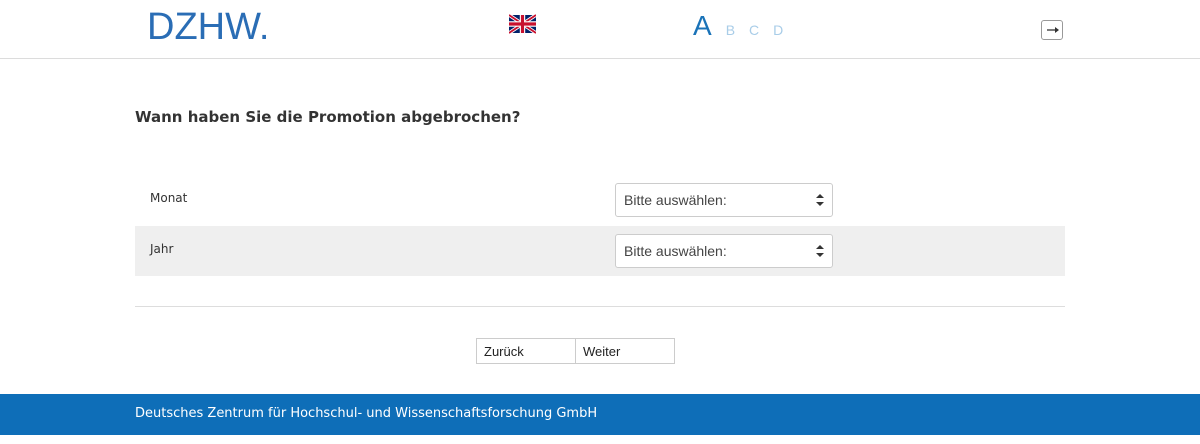  Describe the element at coordinates (754, 30) in the screenshot. I see `step-c: C` at that location.